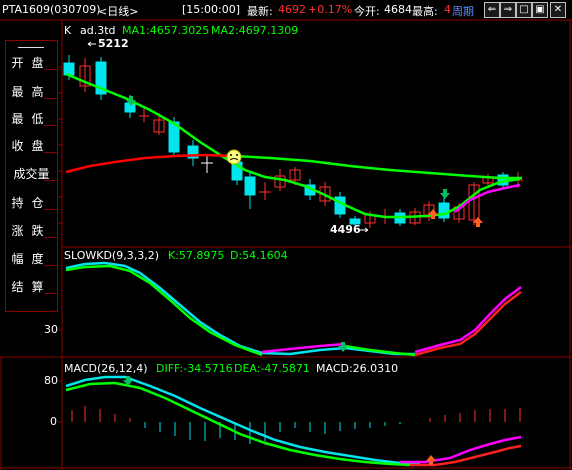  Describe the element at coordinates (91, 44) in the screenshot. I see `high-annotation-arrow` at that location.